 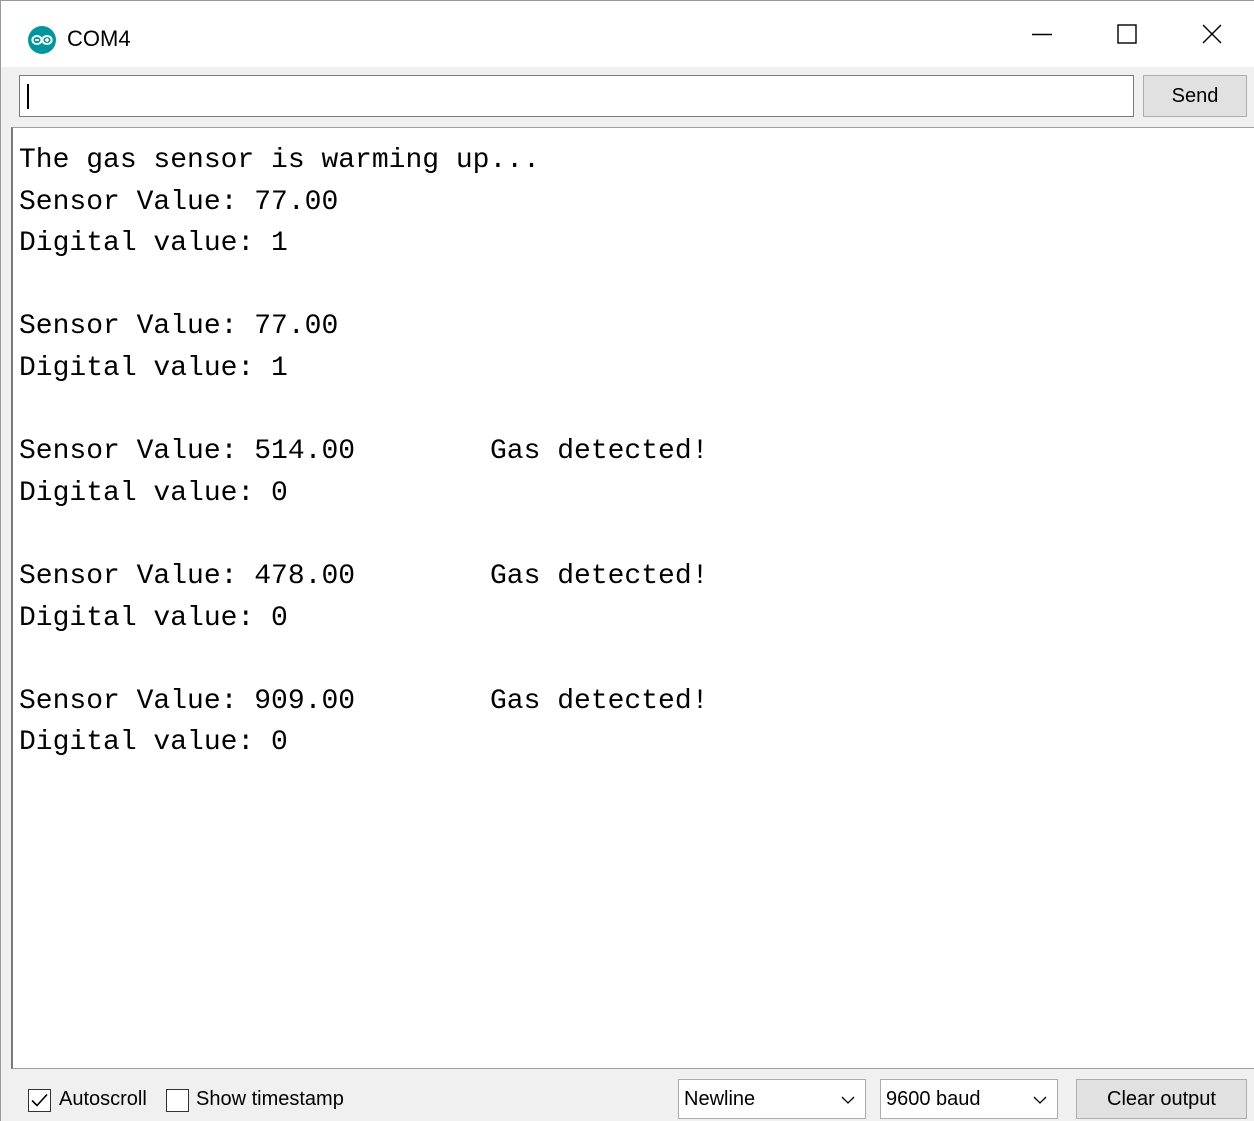 I want to click on close-button, so click(x=1211, y=34).